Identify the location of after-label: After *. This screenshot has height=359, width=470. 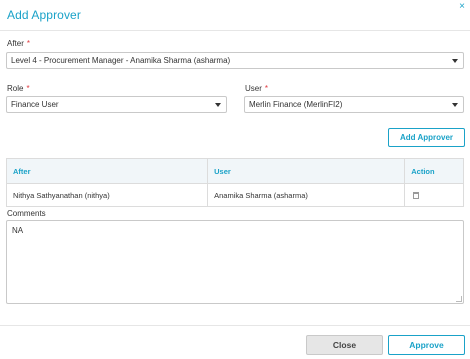
(18, 43).